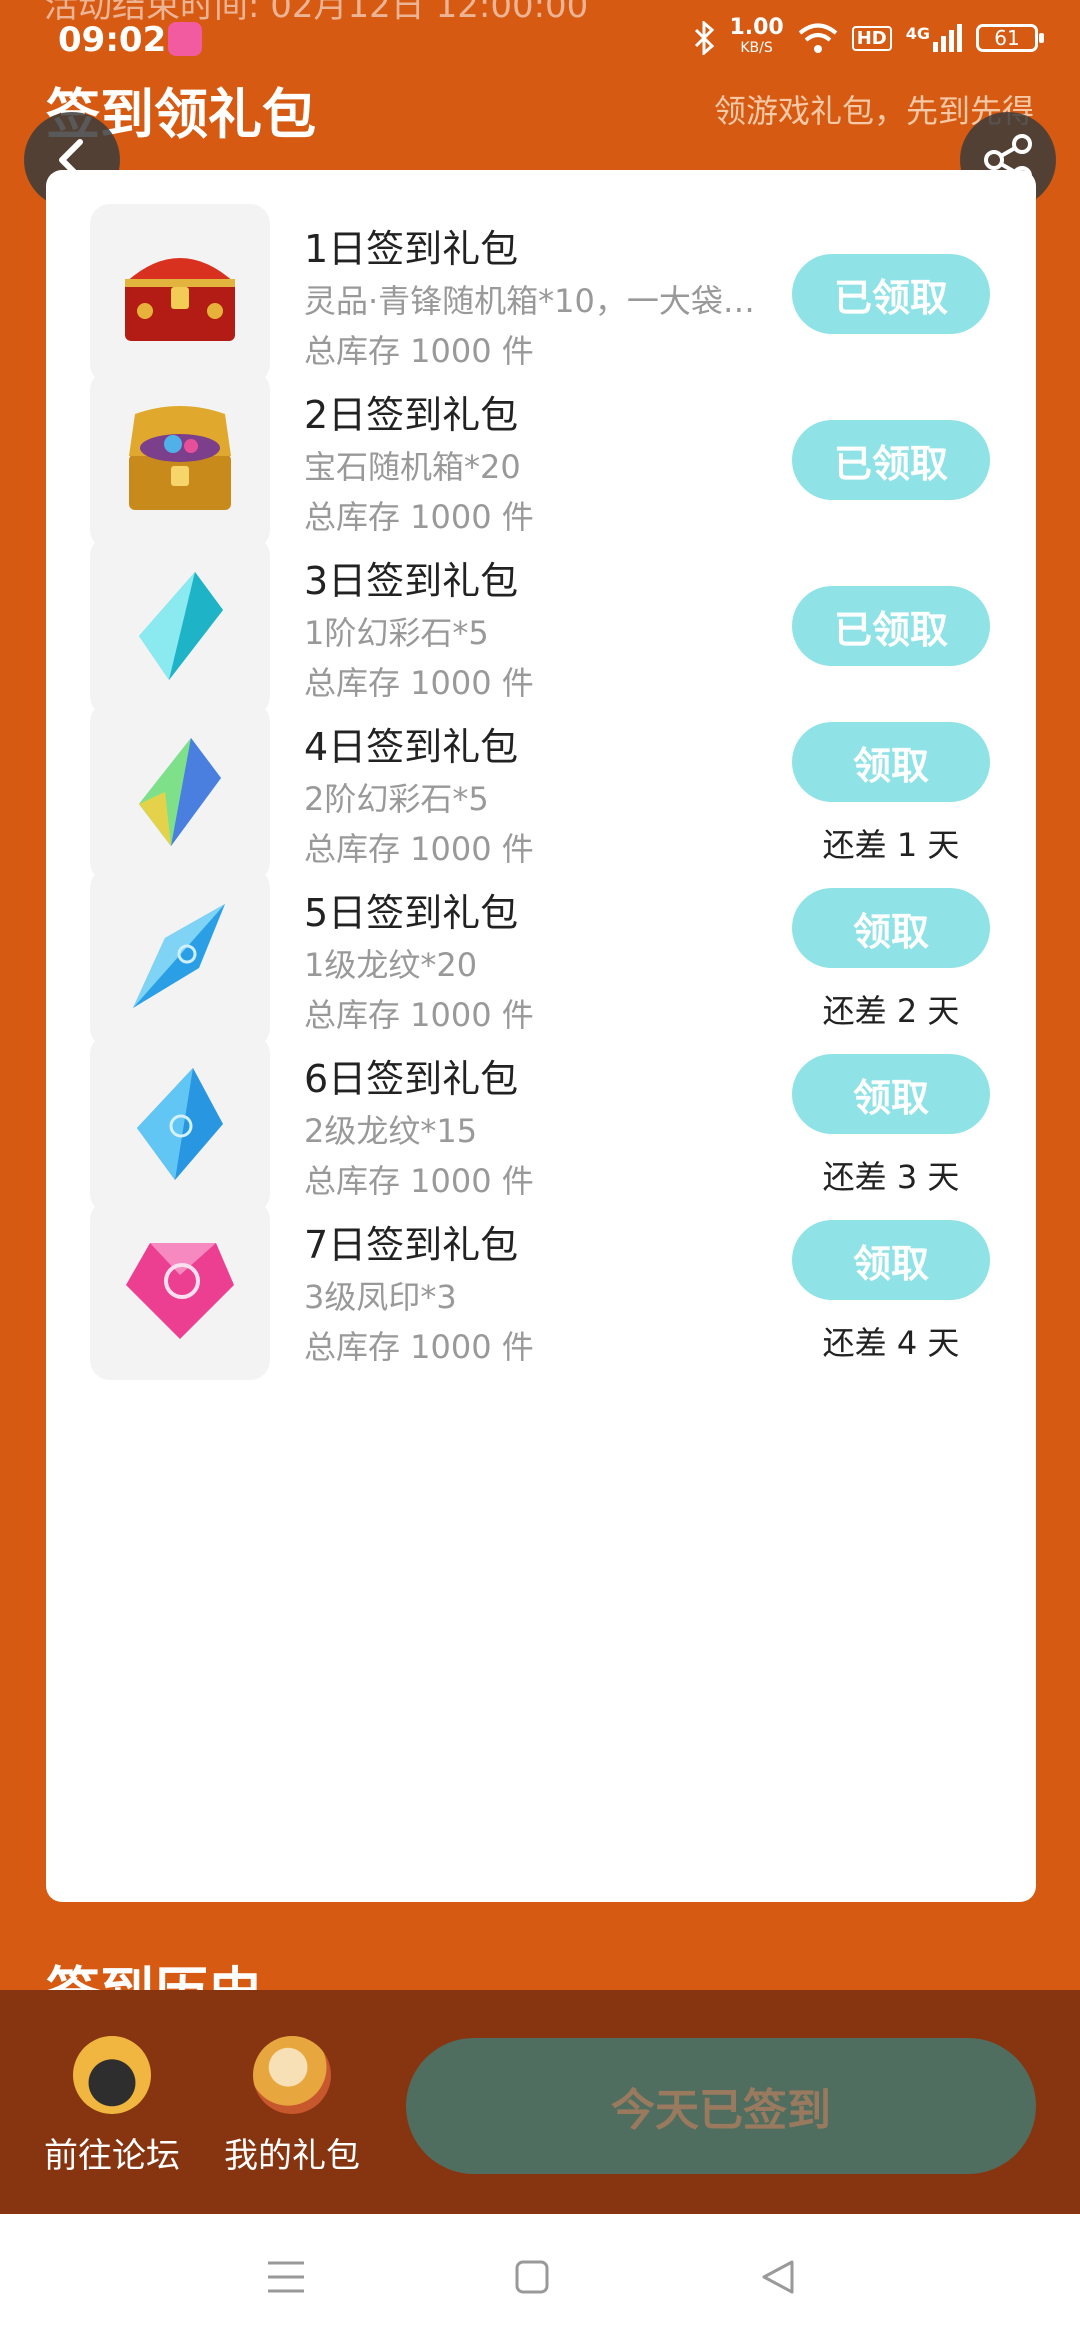 The height and width of the screenshot is (2340, 1080). What do you see at coordinates (411, 1245) in the screenshot?
I see `gift-name: 7日签到礼包` at bounding box center [411, 1245].